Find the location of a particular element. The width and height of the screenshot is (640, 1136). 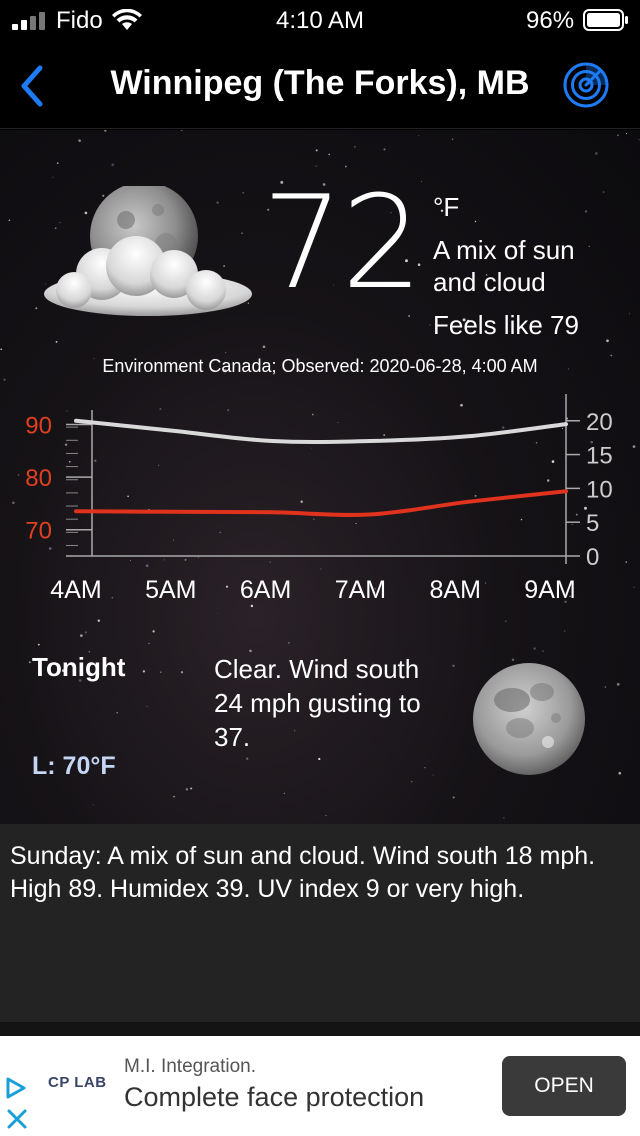

series-line-red is located at coordinates (321, 503).